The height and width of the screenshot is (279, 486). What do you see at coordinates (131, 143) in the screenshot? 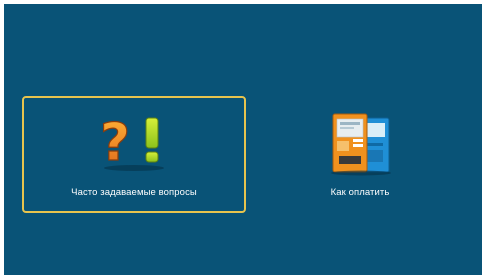
I see `question-exclamation-icon: ?` at bounding box center [131, 143].